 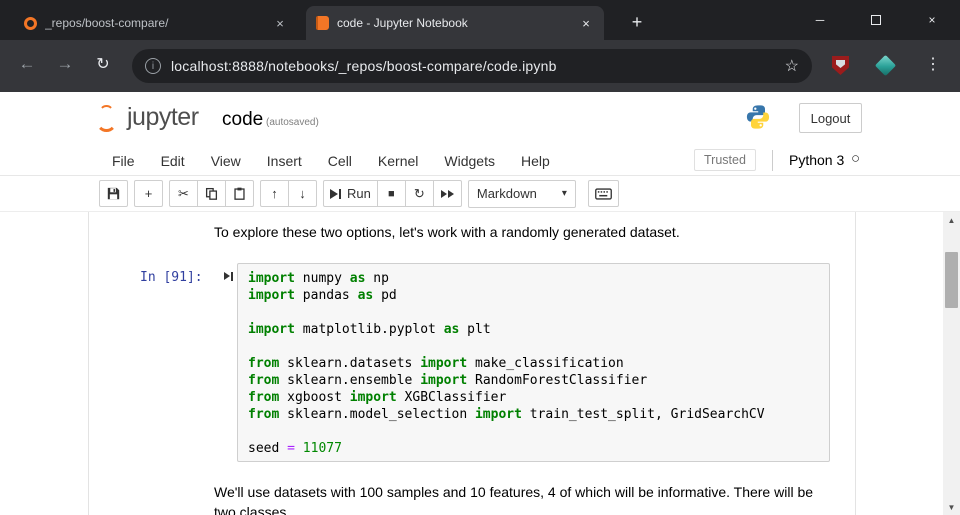 What do you see at coordinates (885, 65) in the screenshot?
I see `diamond-extension-icon` at bounding box center [885, 65].